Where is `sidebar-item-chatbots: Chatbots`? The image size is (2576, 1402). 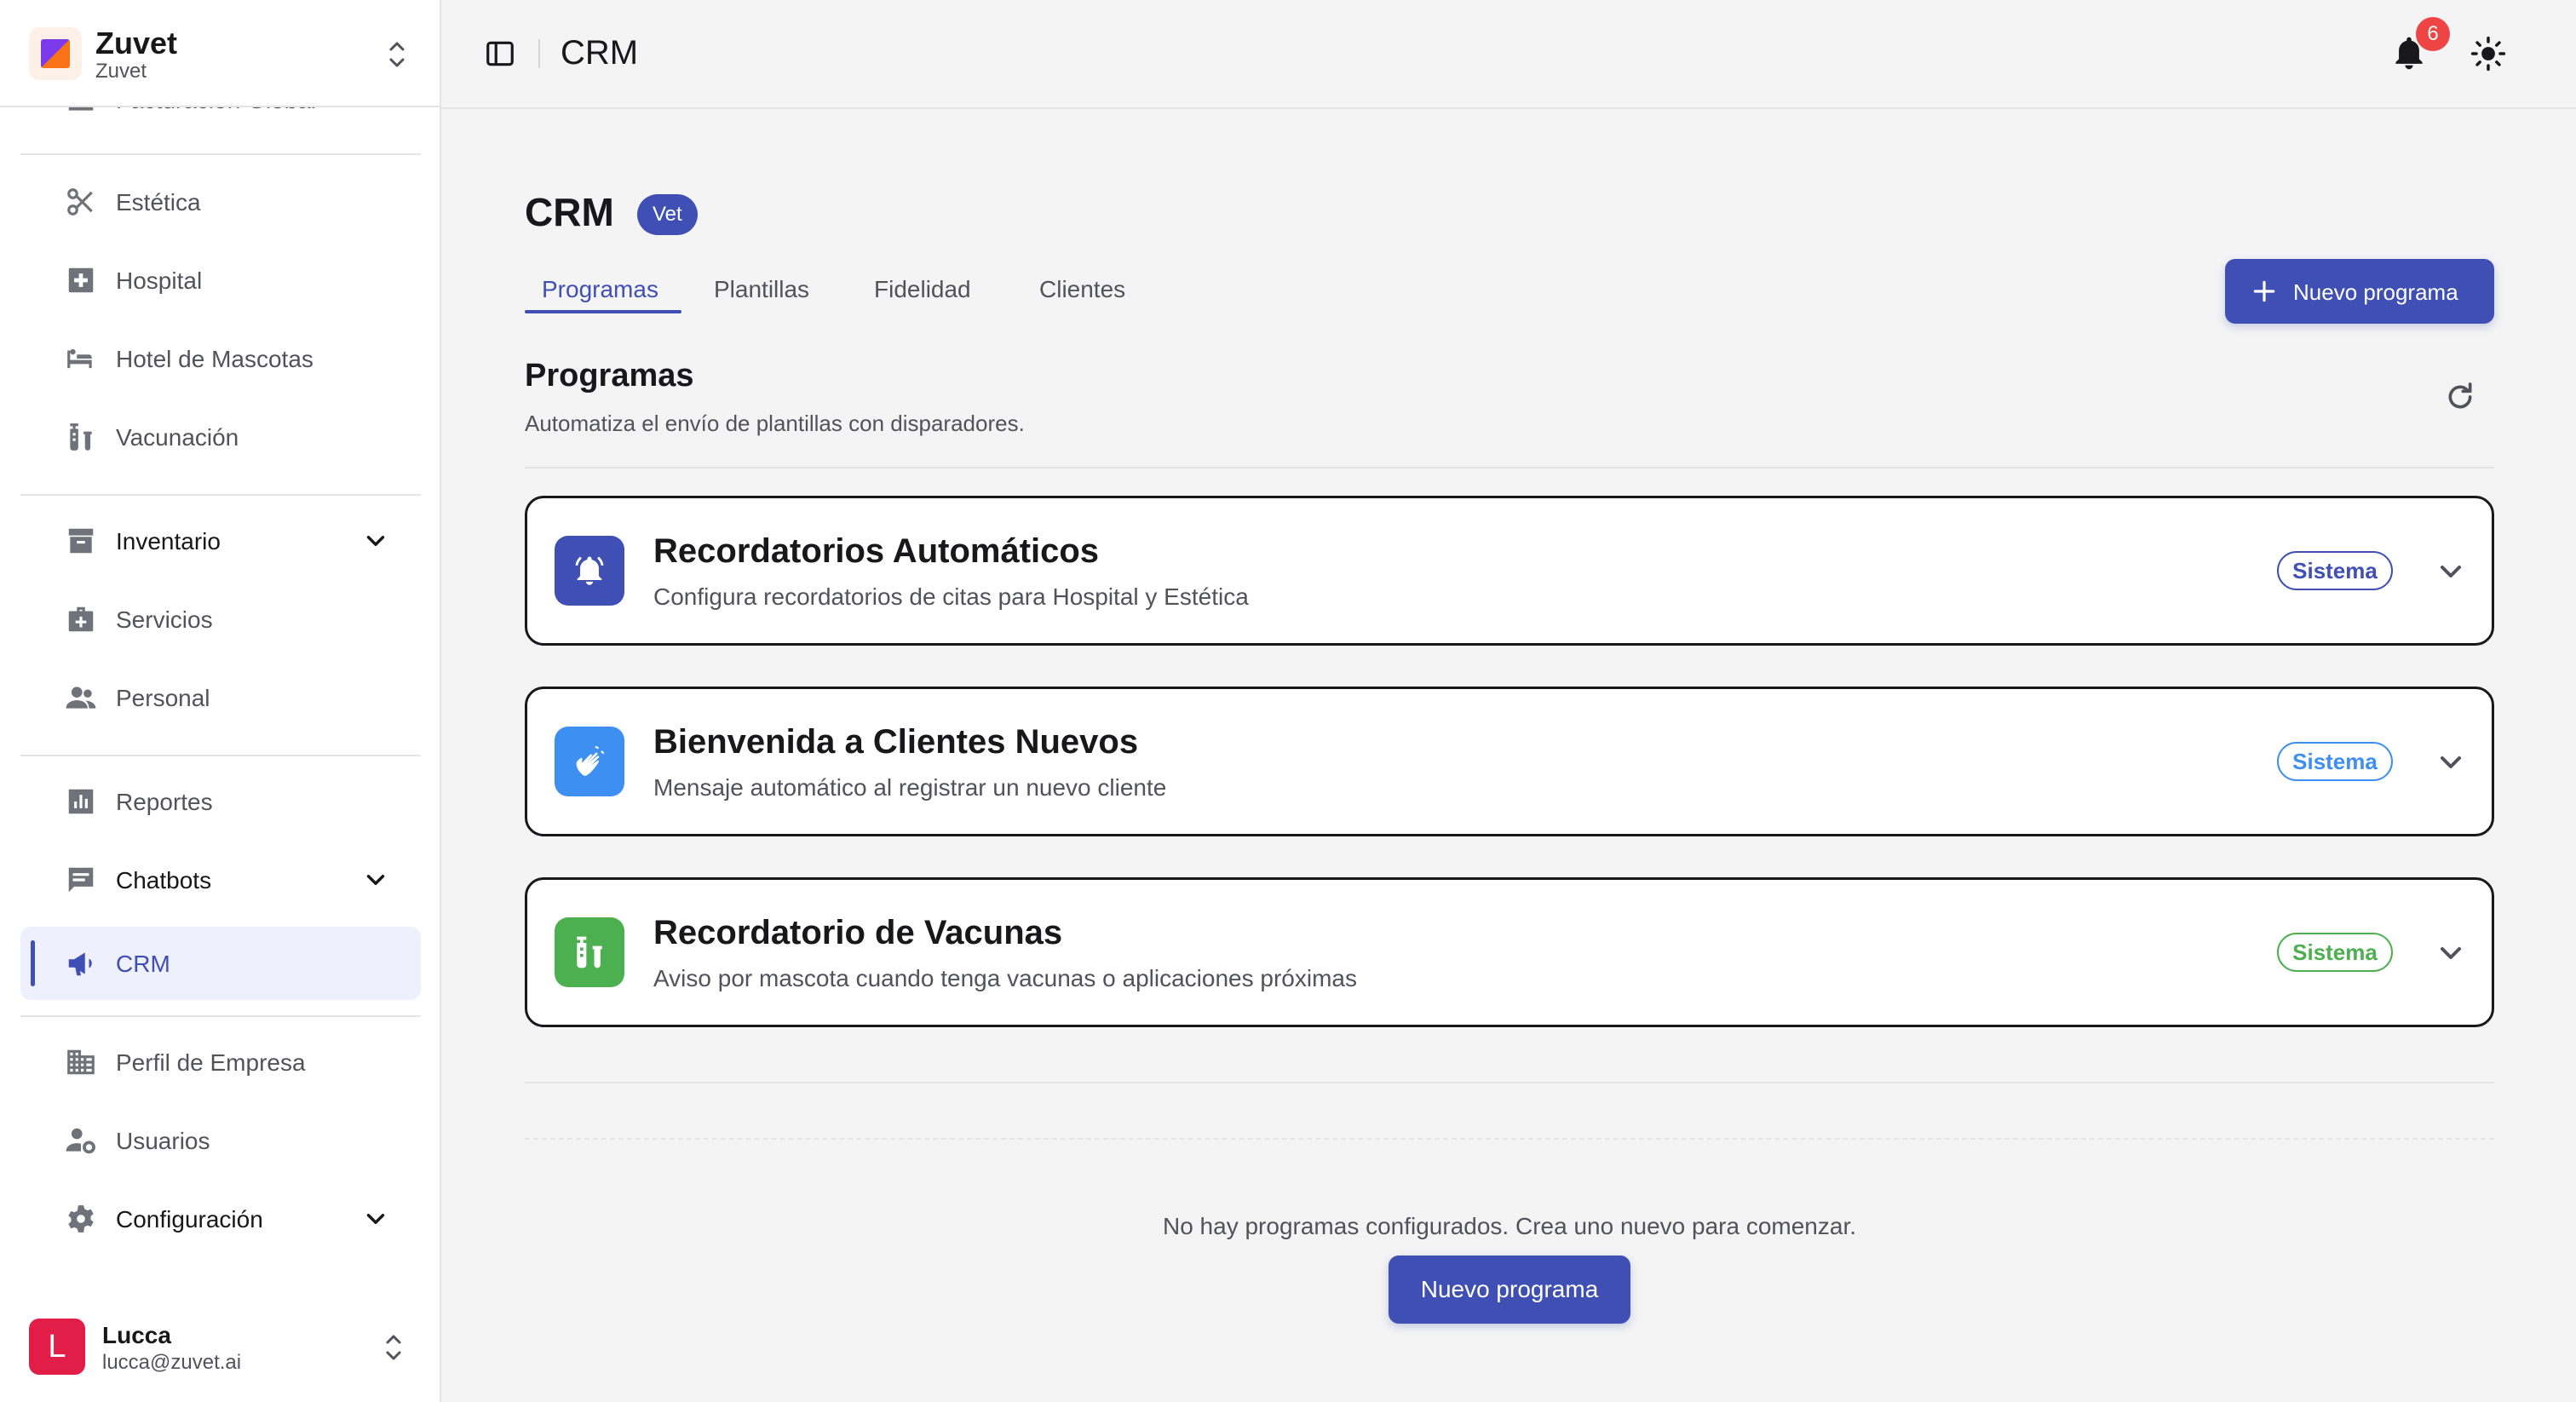 sidebar-item-chatbots: Chatbots is located at coordinates (221, 880).